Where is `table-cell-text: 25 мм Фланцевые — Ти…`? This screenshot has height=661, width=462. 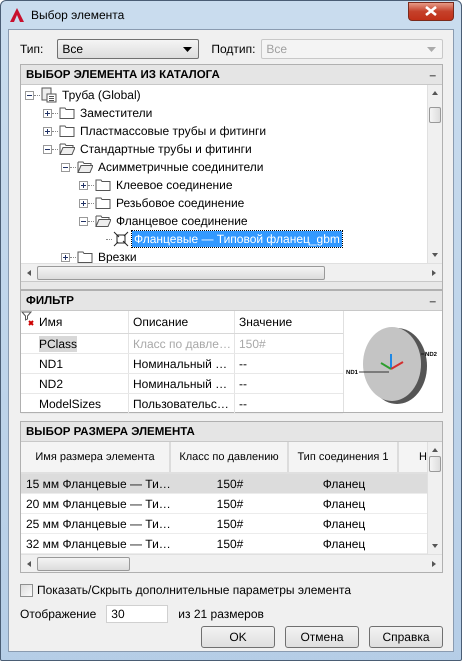 table-cell-text: 25 мм Фланцевые — Ти… is located at coordinates (98, 524).